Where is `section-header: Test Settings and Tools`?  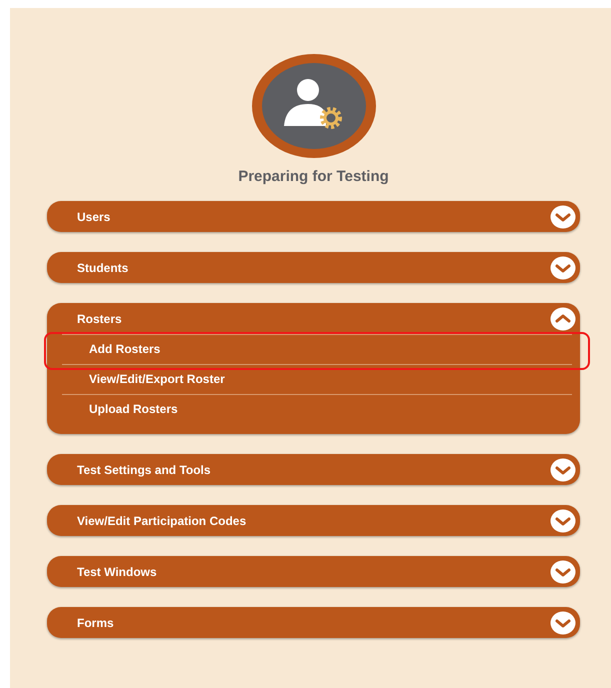
section-header: Test Settings and Tools is located at coordinates (313, 469).